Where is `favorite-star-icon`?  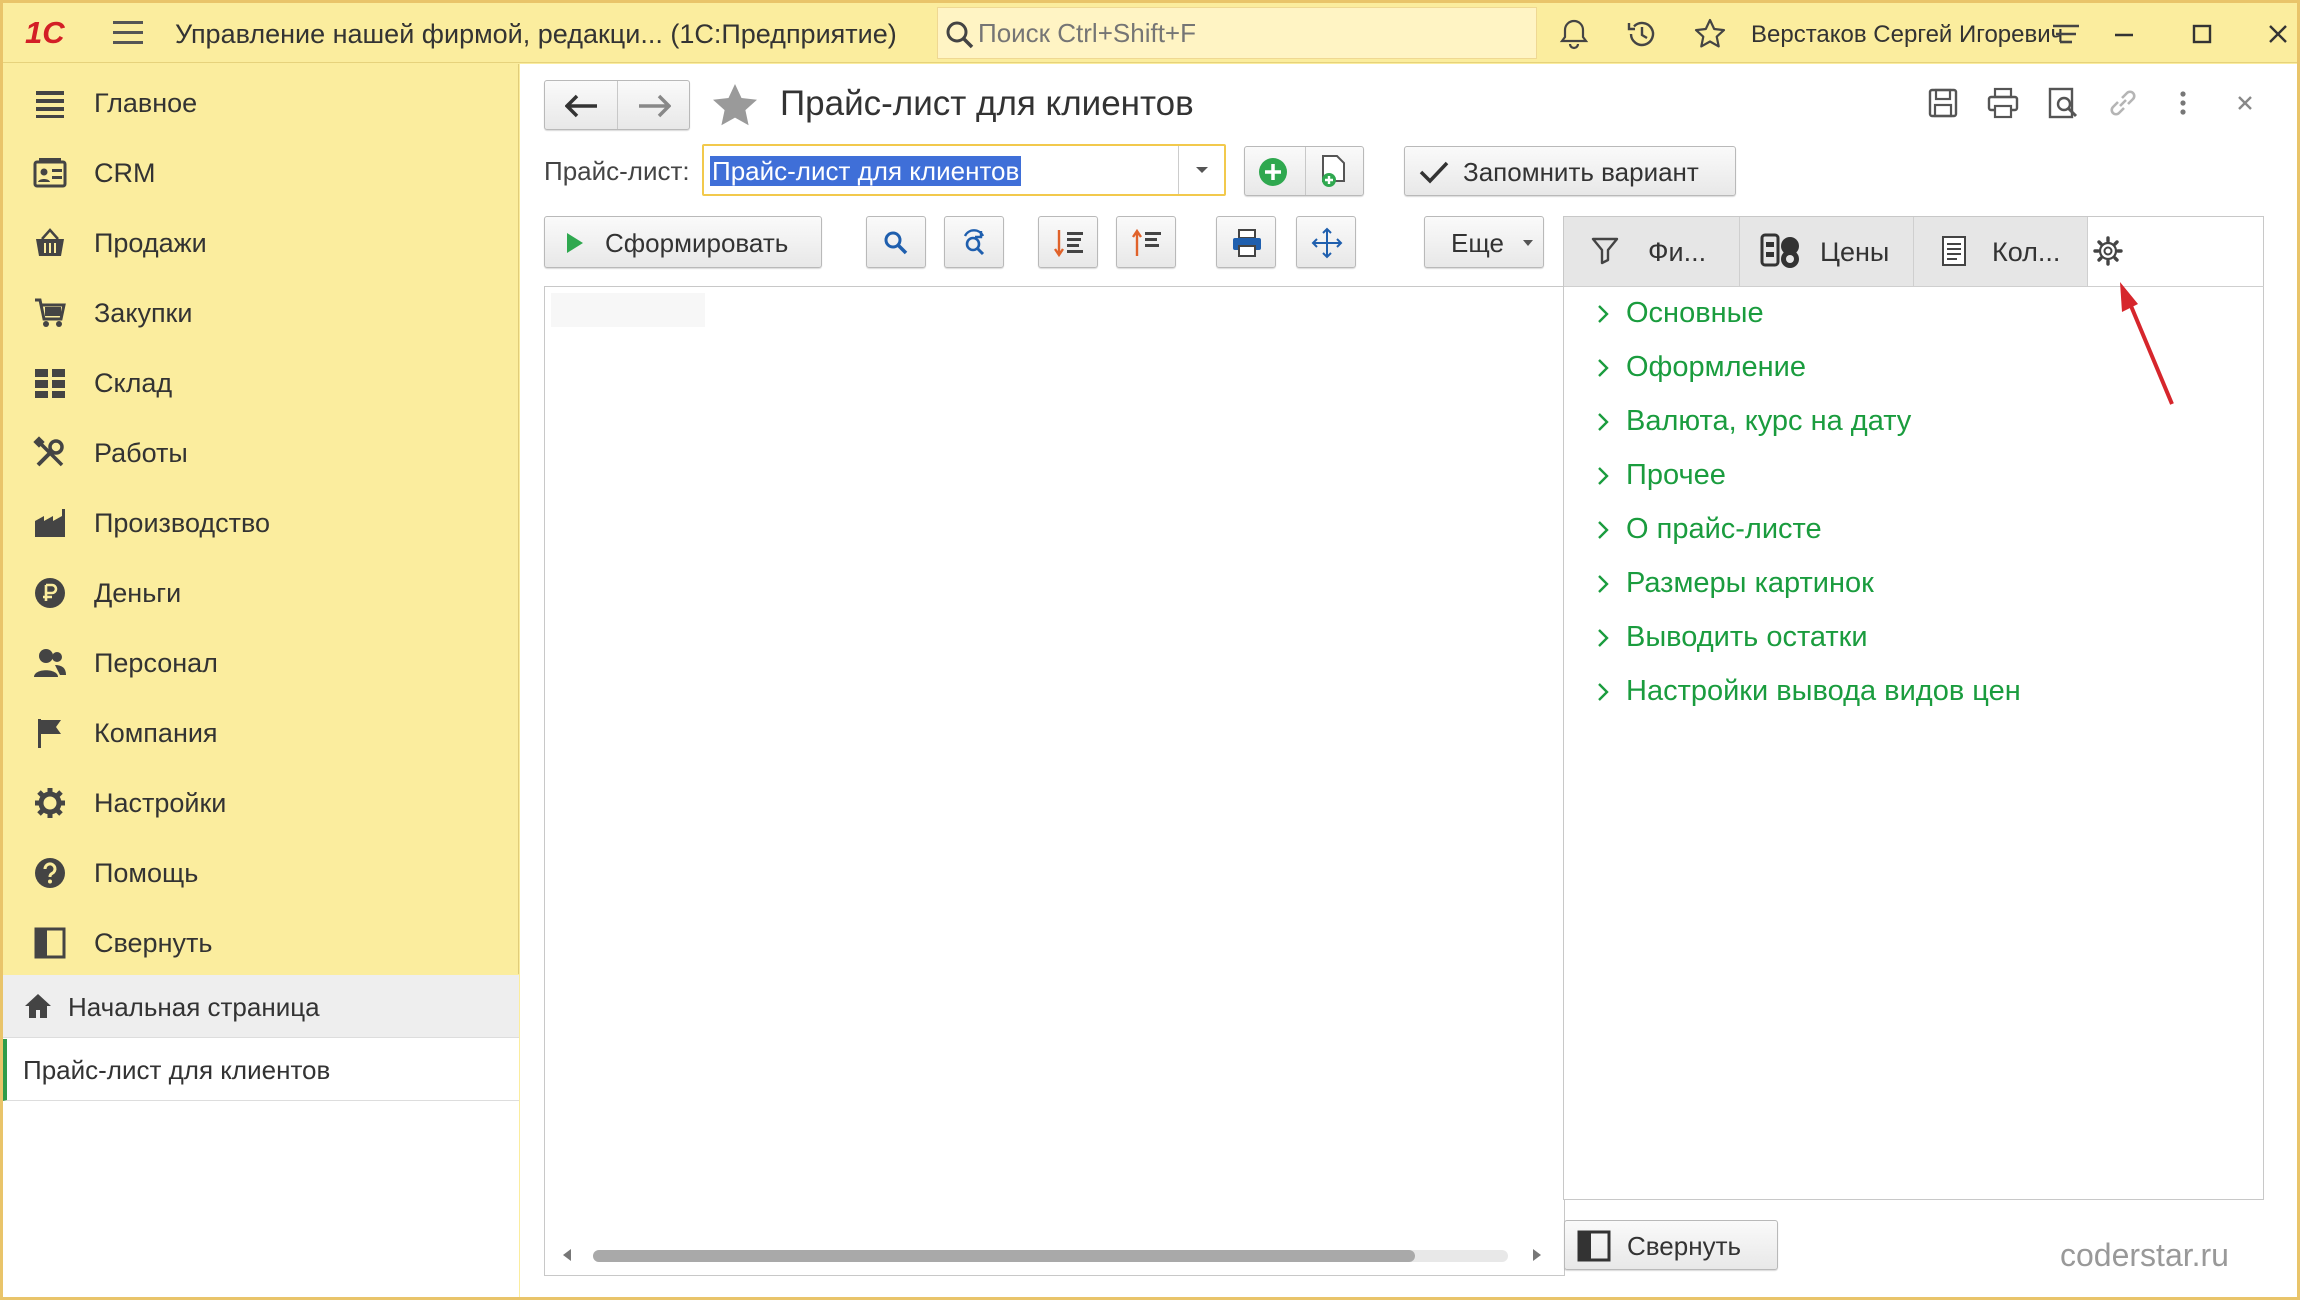
favorite-star-icon is located at coordinates (735, 106).